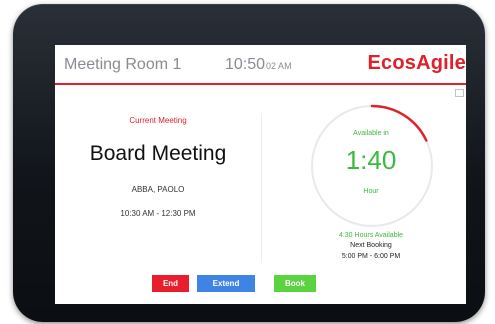 Image resolution: width=495 pixels, height=324 pixels. What do you see at coordinates (371, 235) in the screenshot?
I see `hours-available: 4:30 Hours Available` at bounding box center [371, 235].